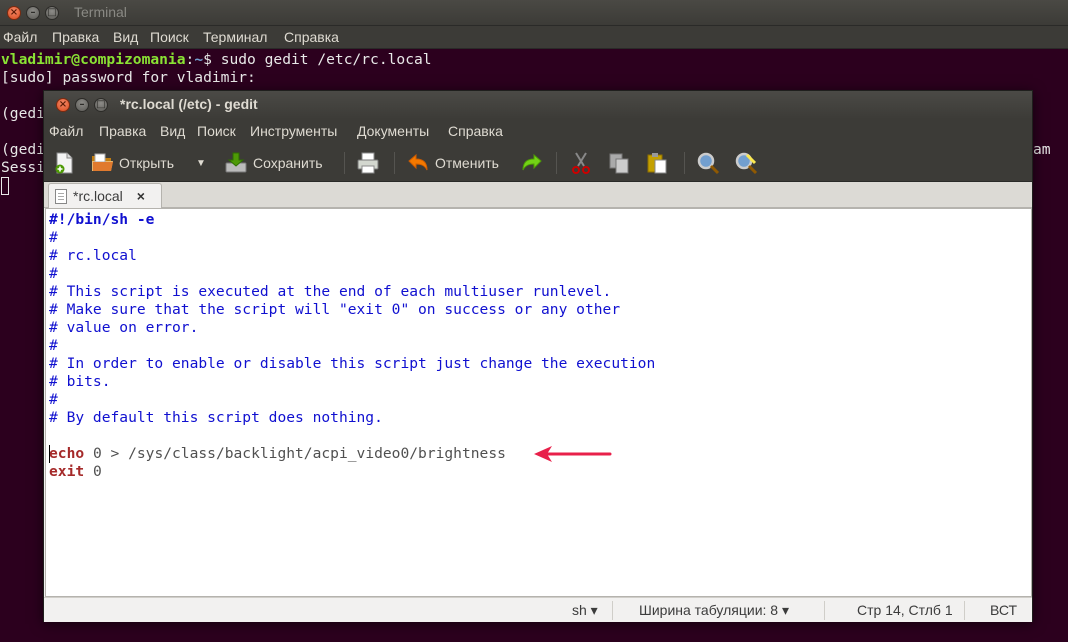 The width and height of the screenshot is (1068, 642). What do you see at coordinates (172, 131) in the screenshot?
I see `gedit-menu-view: Вид` at bounding box center [172, 131].